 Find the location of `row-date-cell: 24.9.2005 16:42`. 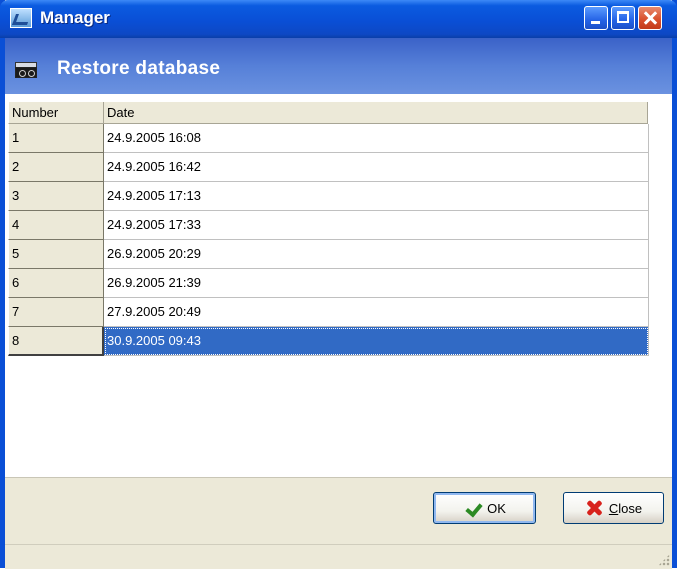

row-date-cell: 24.9.2005 16:42 is located at coordinates (376, 167).